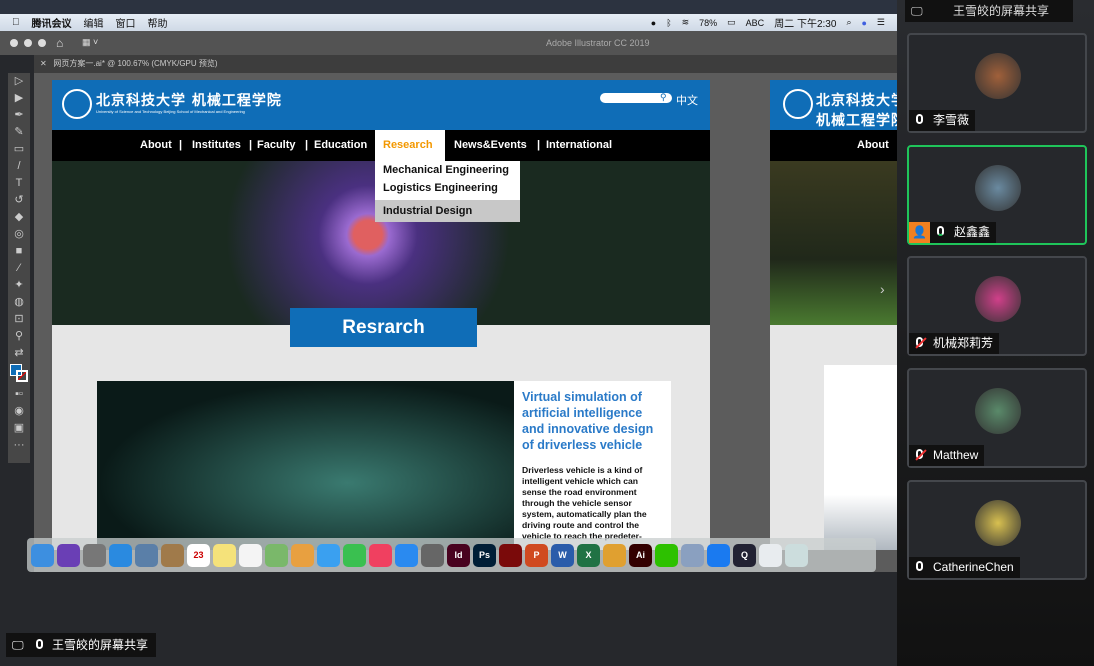 This screenshot has width=1094, height=666. I want to click on gradient-tool-icon: ■, so click(19, 251).